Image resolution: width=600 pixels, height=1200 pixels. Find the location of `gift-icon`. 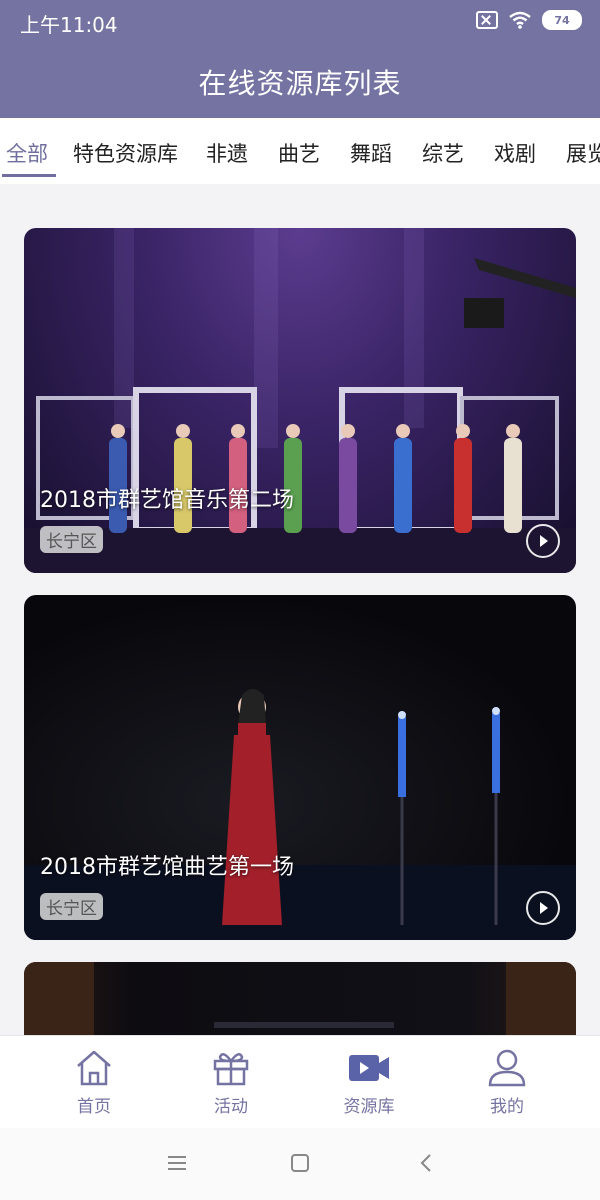

gift-icon is located at coordinates (231, 1069).